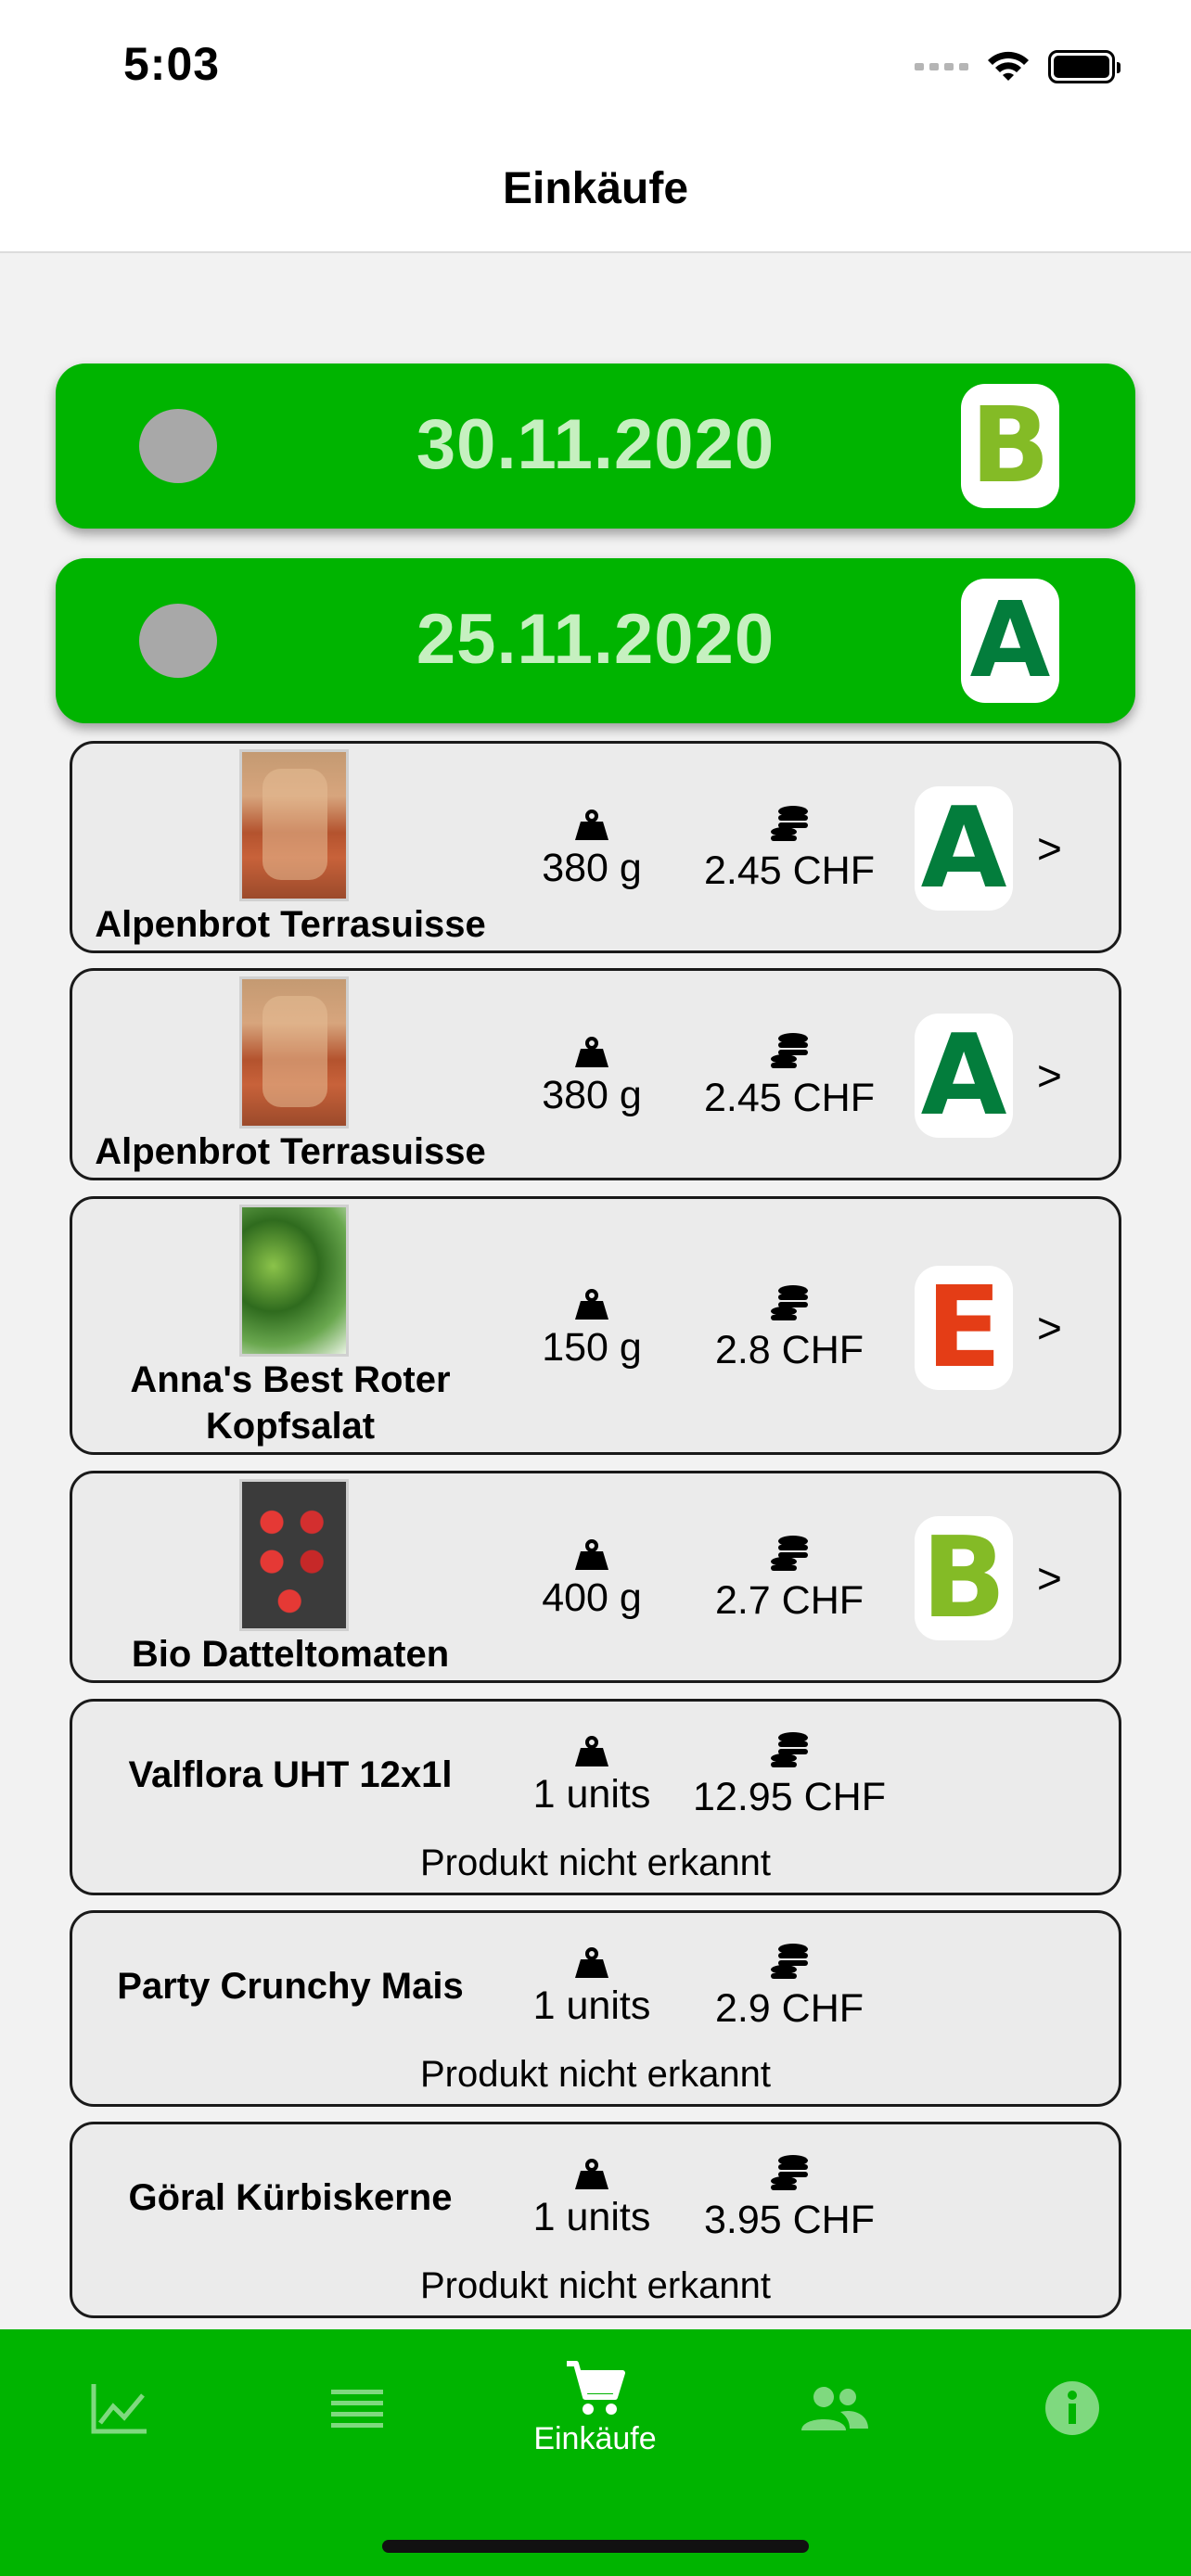 This screenshot has height=2576, width=1191. I want to click on product-card: Bio Datteltomaten 400 g 2.7 CHF B >, so click(595, 1577).